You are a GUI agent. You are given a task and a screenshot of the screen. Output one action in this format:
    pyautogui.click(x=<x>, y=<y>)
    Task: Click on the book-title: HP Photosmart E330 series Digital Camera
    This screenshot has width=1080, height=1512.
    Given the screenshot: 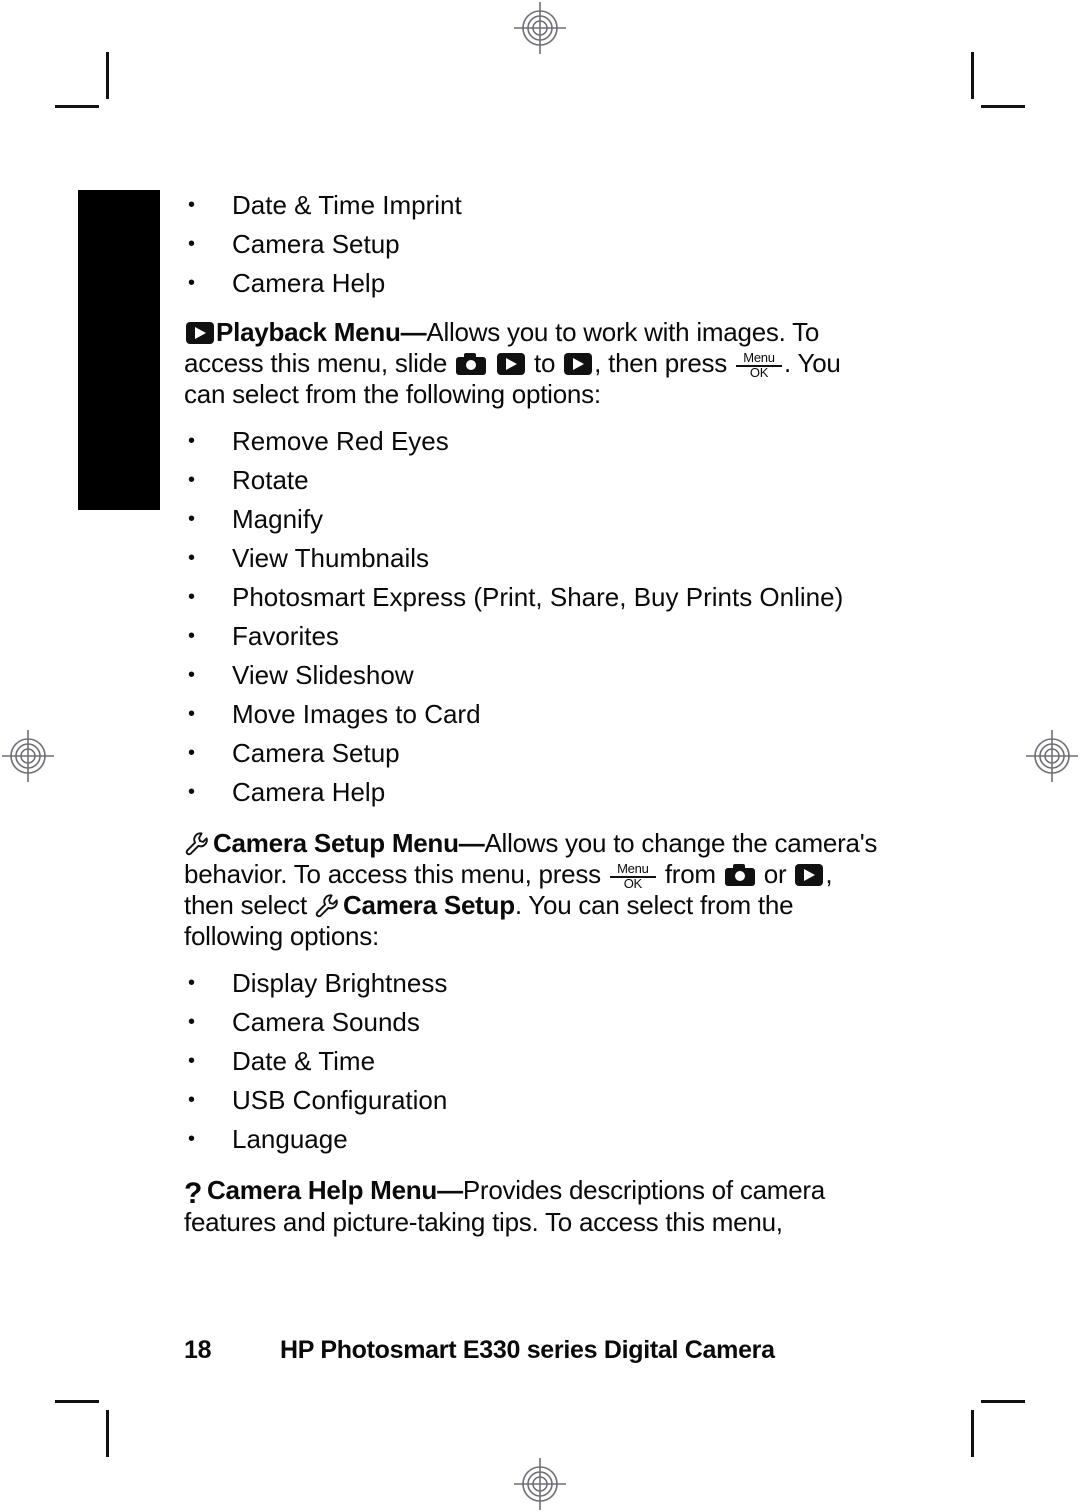 What is the action you would take?
    pyautogui.click(x=527, y=1350)
    